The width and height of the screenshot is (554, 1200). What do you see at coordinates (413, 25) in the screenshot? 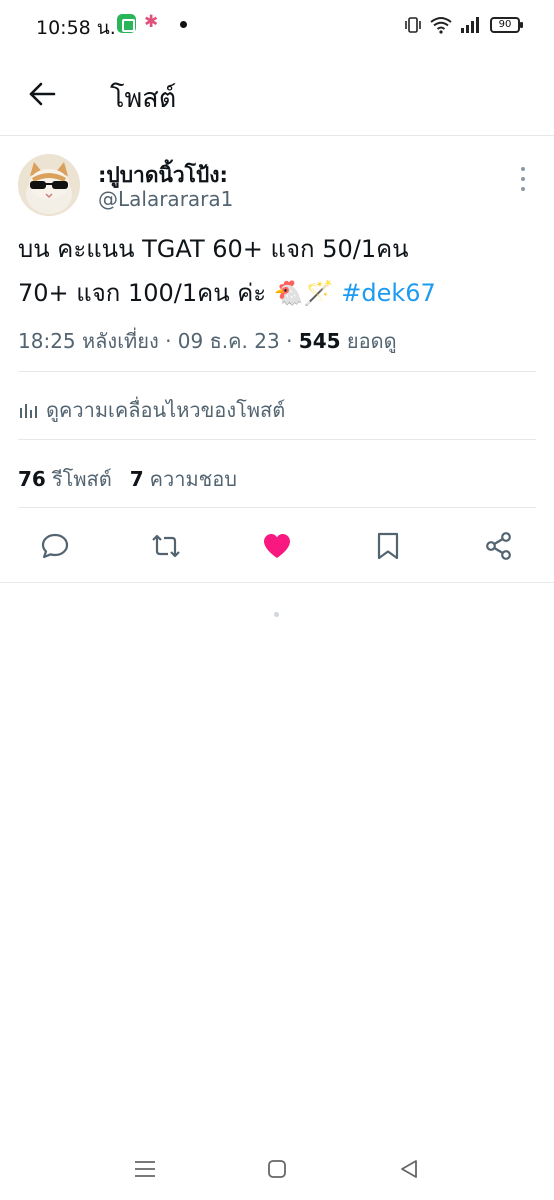
I see `vibrate-icon` at bounding box center [413, 25].